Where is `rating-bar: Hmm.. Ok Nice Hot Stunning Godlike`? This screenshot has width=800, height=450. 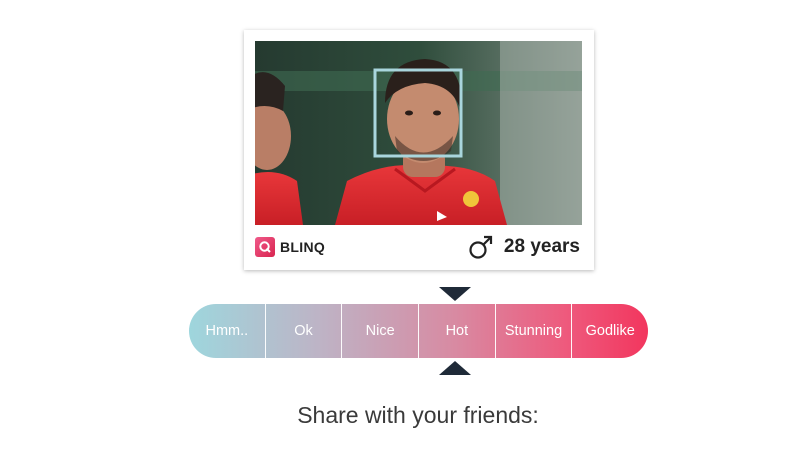 rating-bar: Hmm.. Ok Nice Hot Stunning Godlike is located at coordinates (418, 331).